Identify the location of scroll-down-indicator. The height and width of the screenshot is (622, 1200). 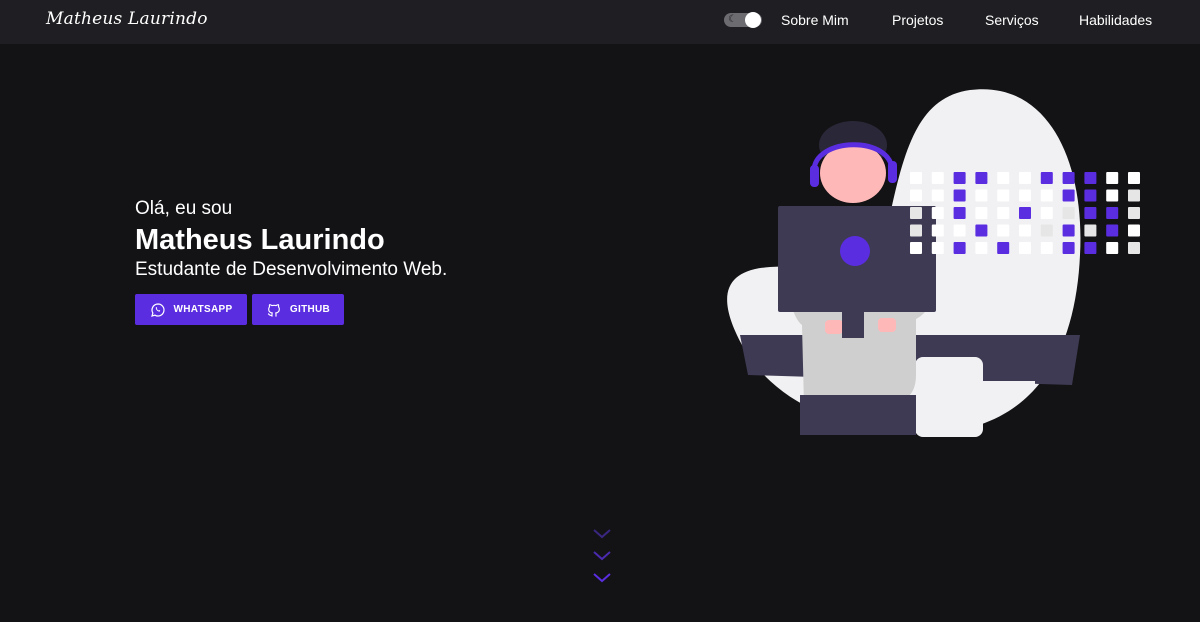
(602, 557).